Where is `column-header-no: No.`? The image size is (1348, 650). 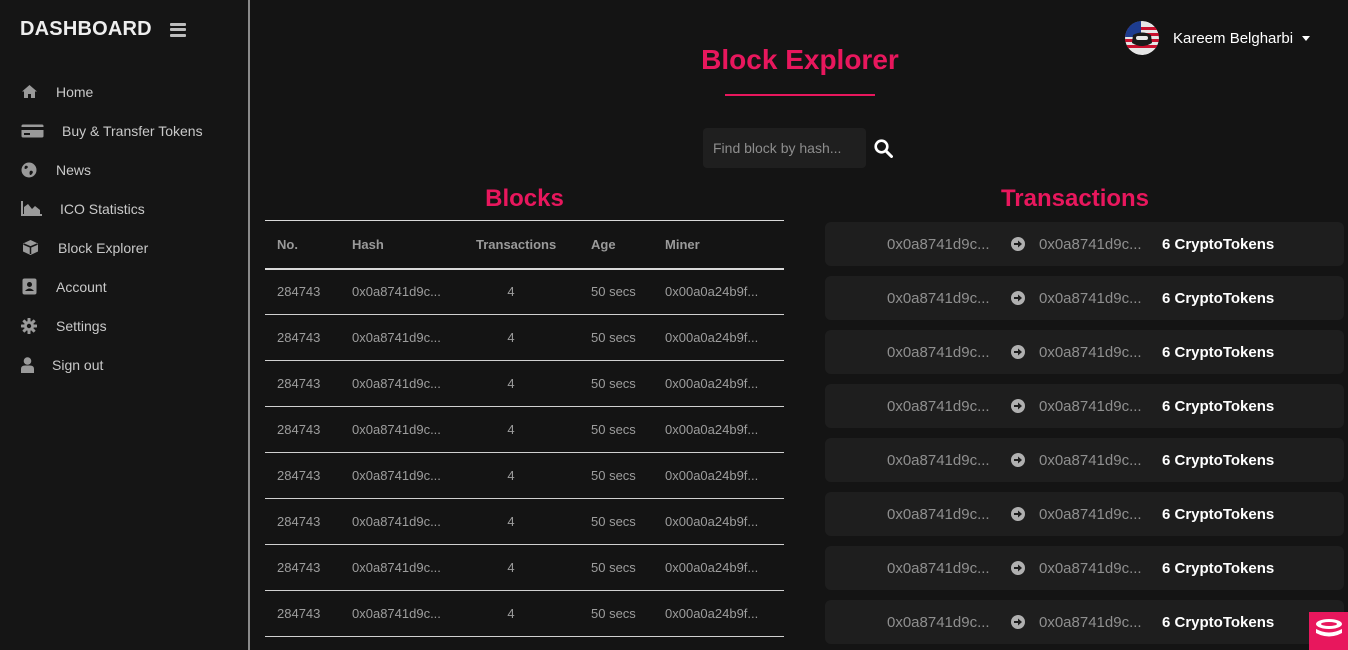 column-header-no: No. is located at coordinates (308, 245).